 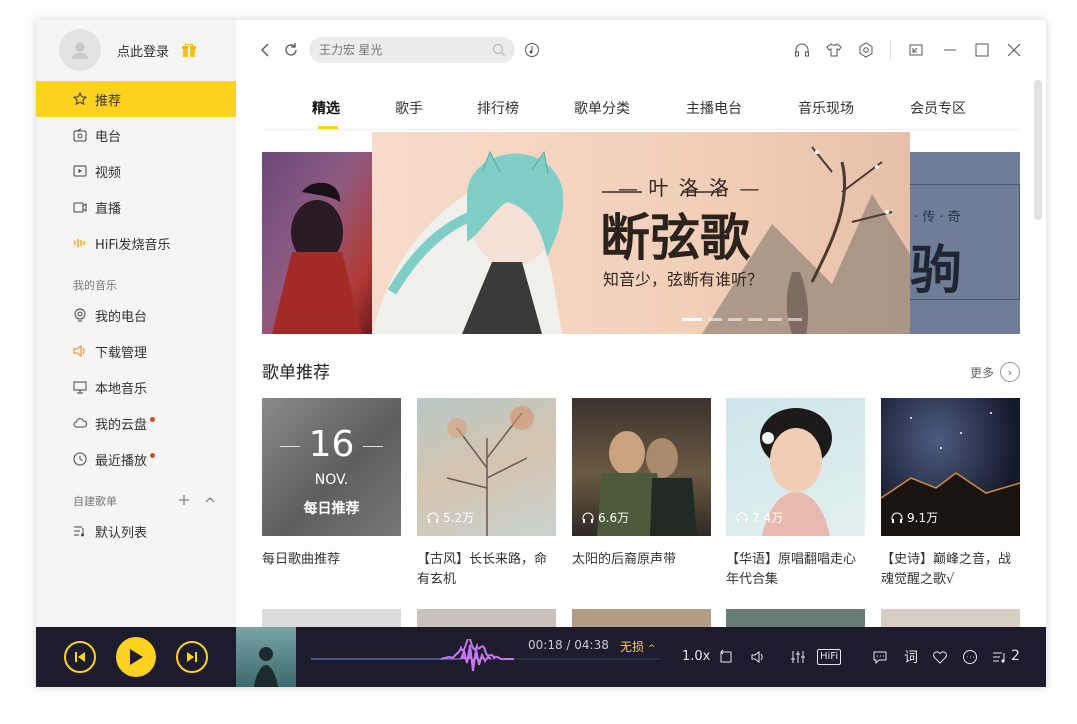 What do you see at coordinates (637, 646) in the screenshot?
I see `quality-selector: 无损 ^` at bounding box center [637, 646].